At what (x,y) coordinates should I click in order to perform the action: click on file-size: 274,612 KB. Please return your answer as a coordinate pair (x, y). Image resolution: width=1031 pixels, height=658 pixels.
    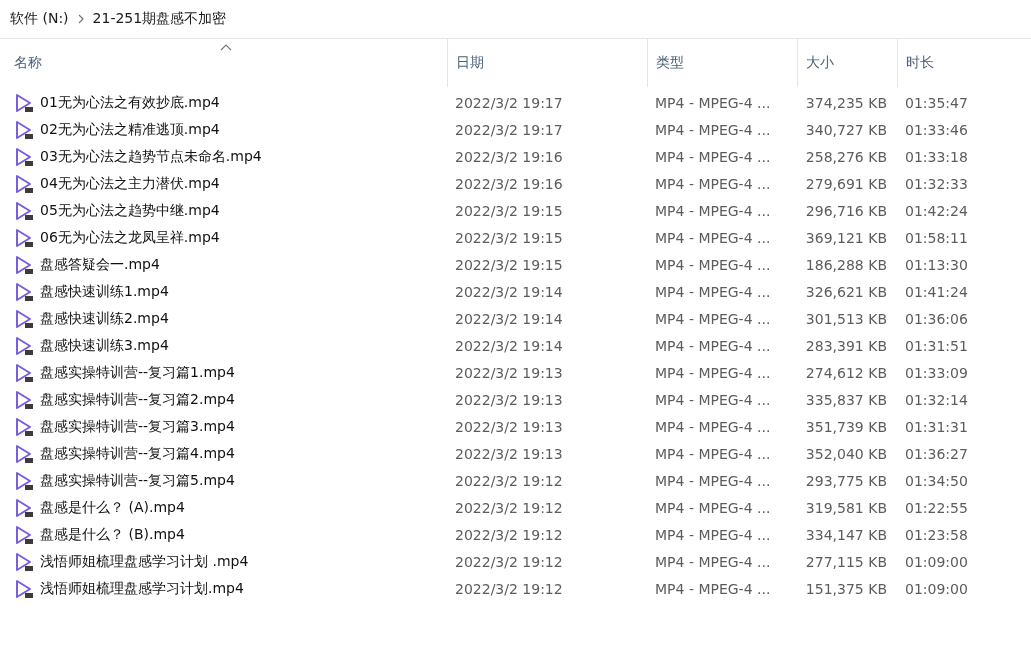
    Looking at the image, I should click on (846, 373).